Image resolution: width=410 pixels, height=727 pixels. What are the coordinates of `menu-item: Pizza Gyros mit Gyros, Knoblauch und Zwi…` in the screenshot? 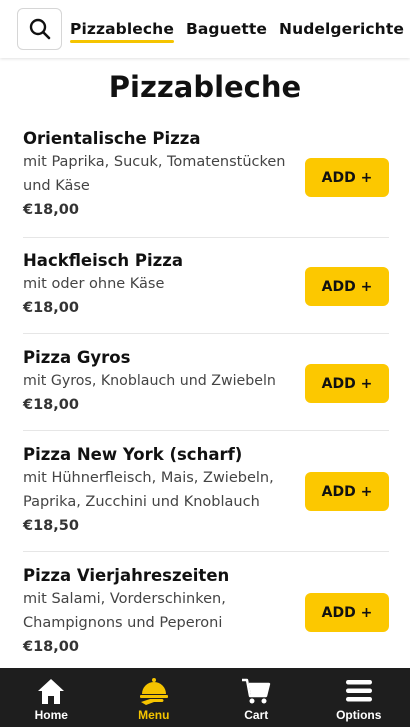 It's located at (206, 389).